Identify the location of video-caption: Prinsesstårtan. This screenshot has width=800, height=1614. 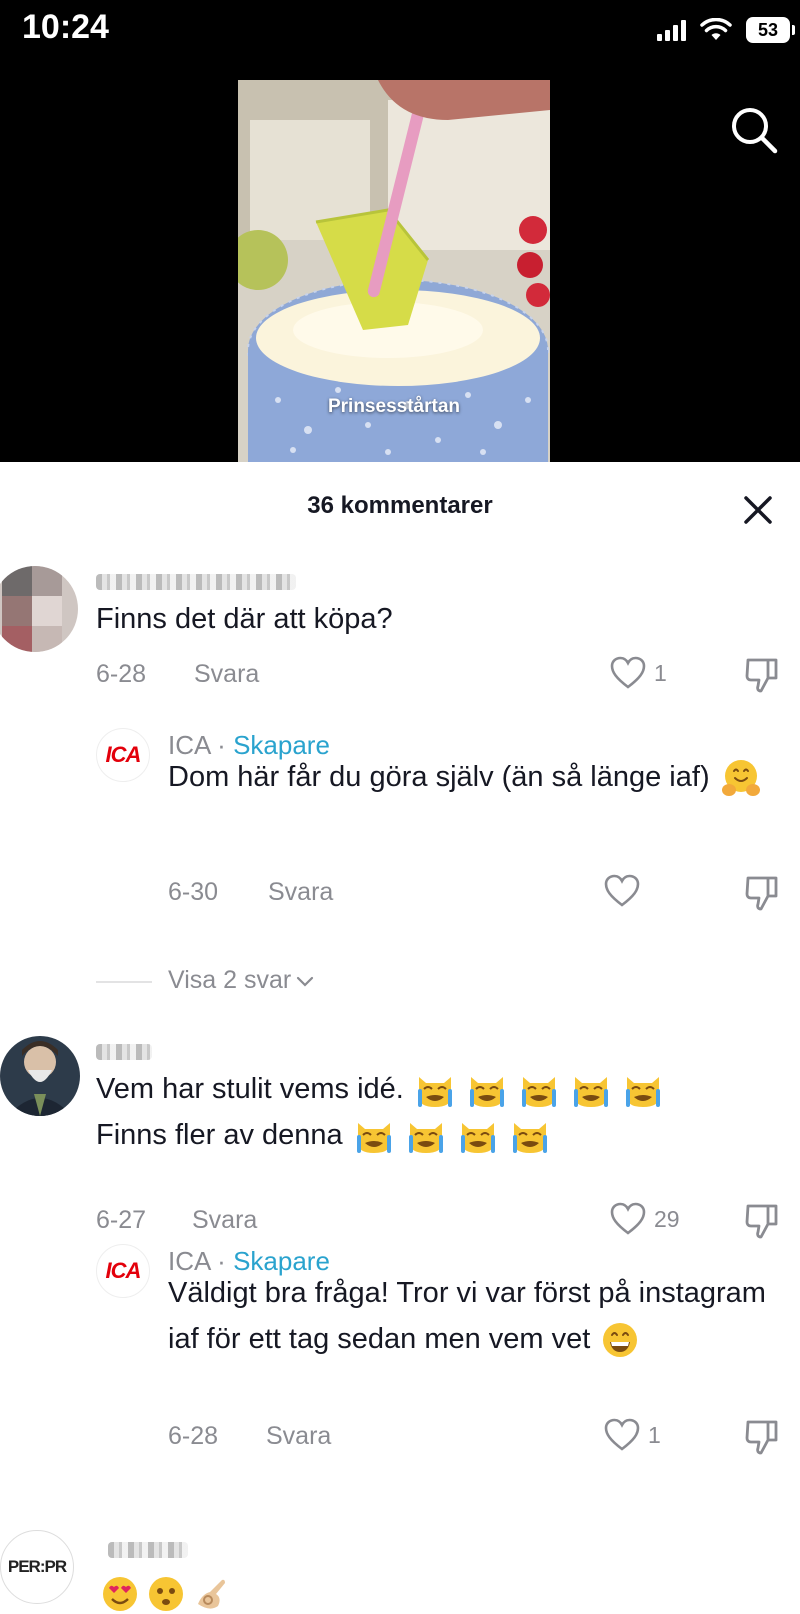
(393, 406).